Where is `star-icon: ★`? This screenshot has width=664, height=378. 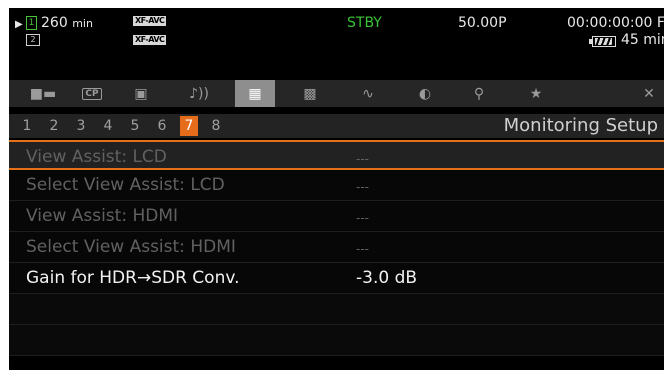
star-icon: ★ is located at coordinates (536, 93).